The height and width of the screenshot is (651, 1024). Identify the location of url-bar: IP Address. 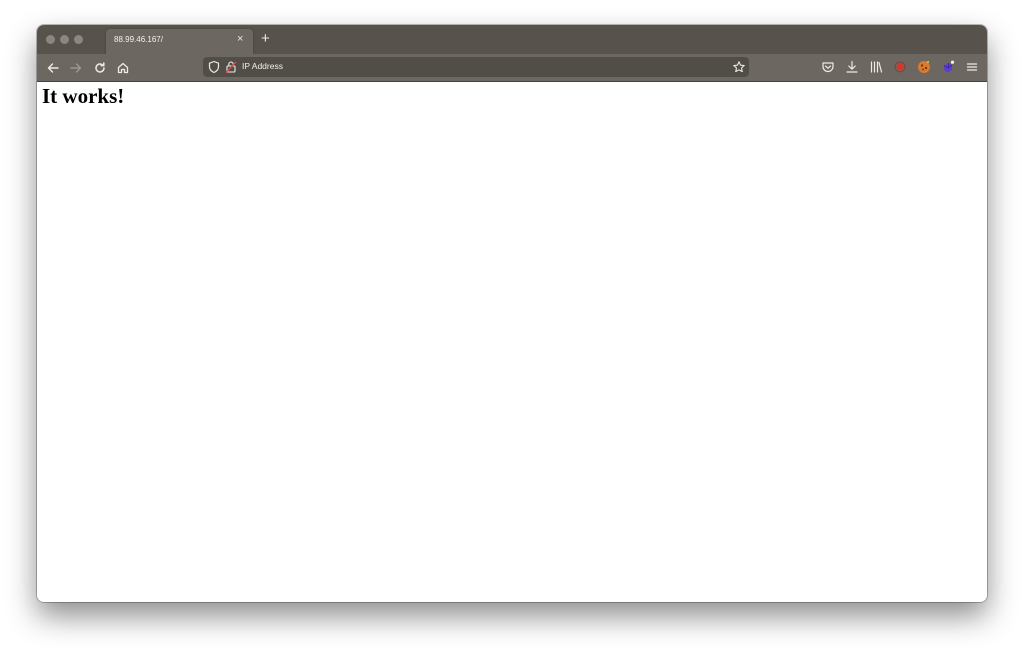
(476, 67).